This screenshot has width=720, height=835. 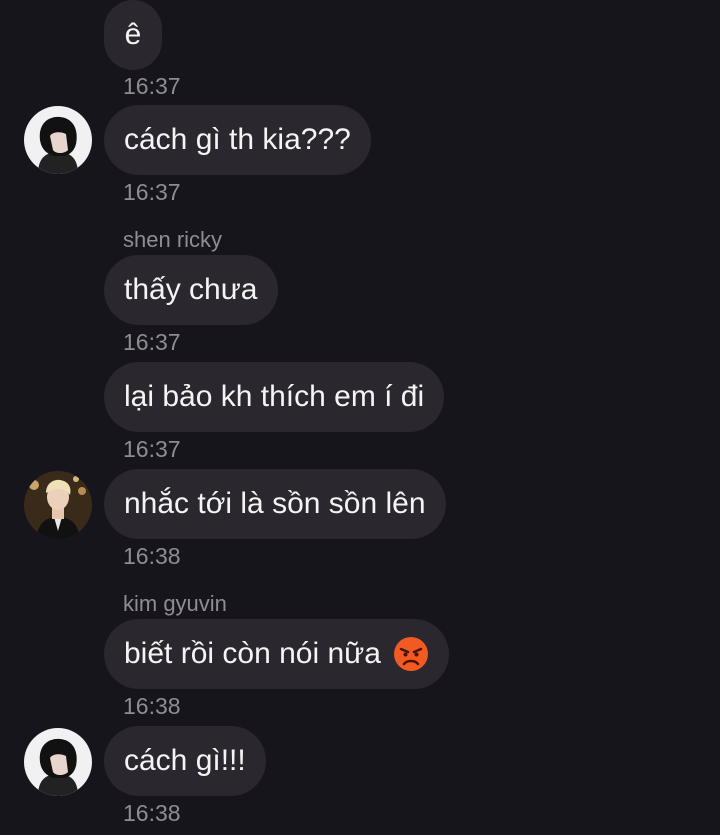 I want to click on message-text: cách gì th kia???, so click(x=237, y=139).